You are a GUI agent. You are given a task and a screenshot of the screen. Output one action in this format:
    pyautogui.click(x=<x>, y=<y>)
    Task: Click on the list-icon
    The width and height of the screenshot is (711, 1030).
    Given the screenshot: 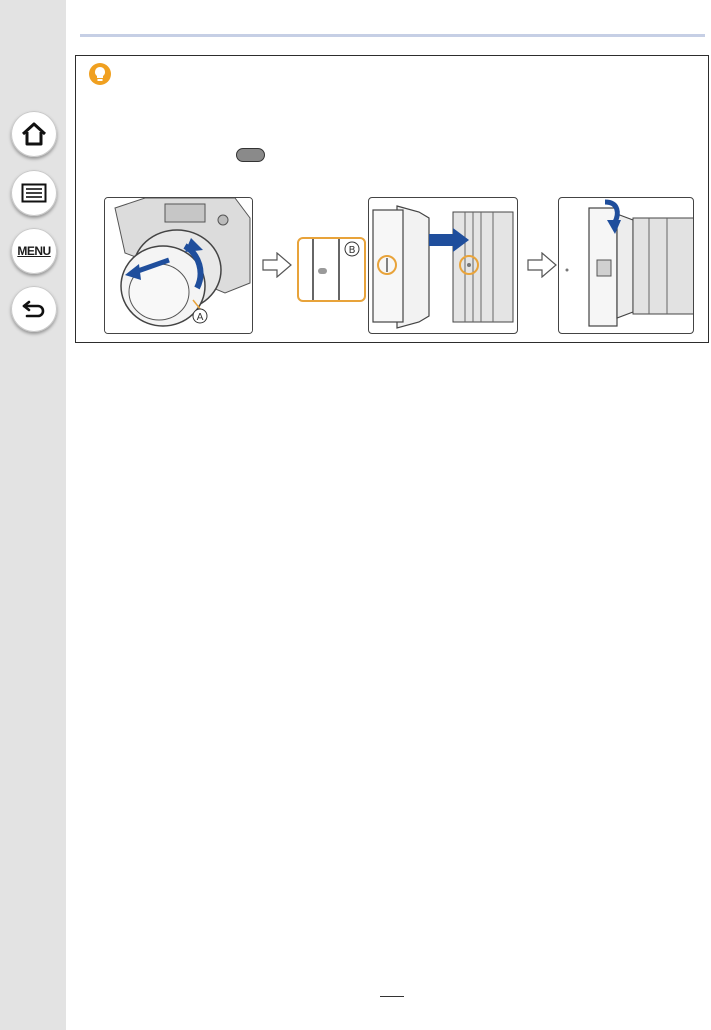 What is the action you would take?
    pyautogui.click(x=34, y=193)
    